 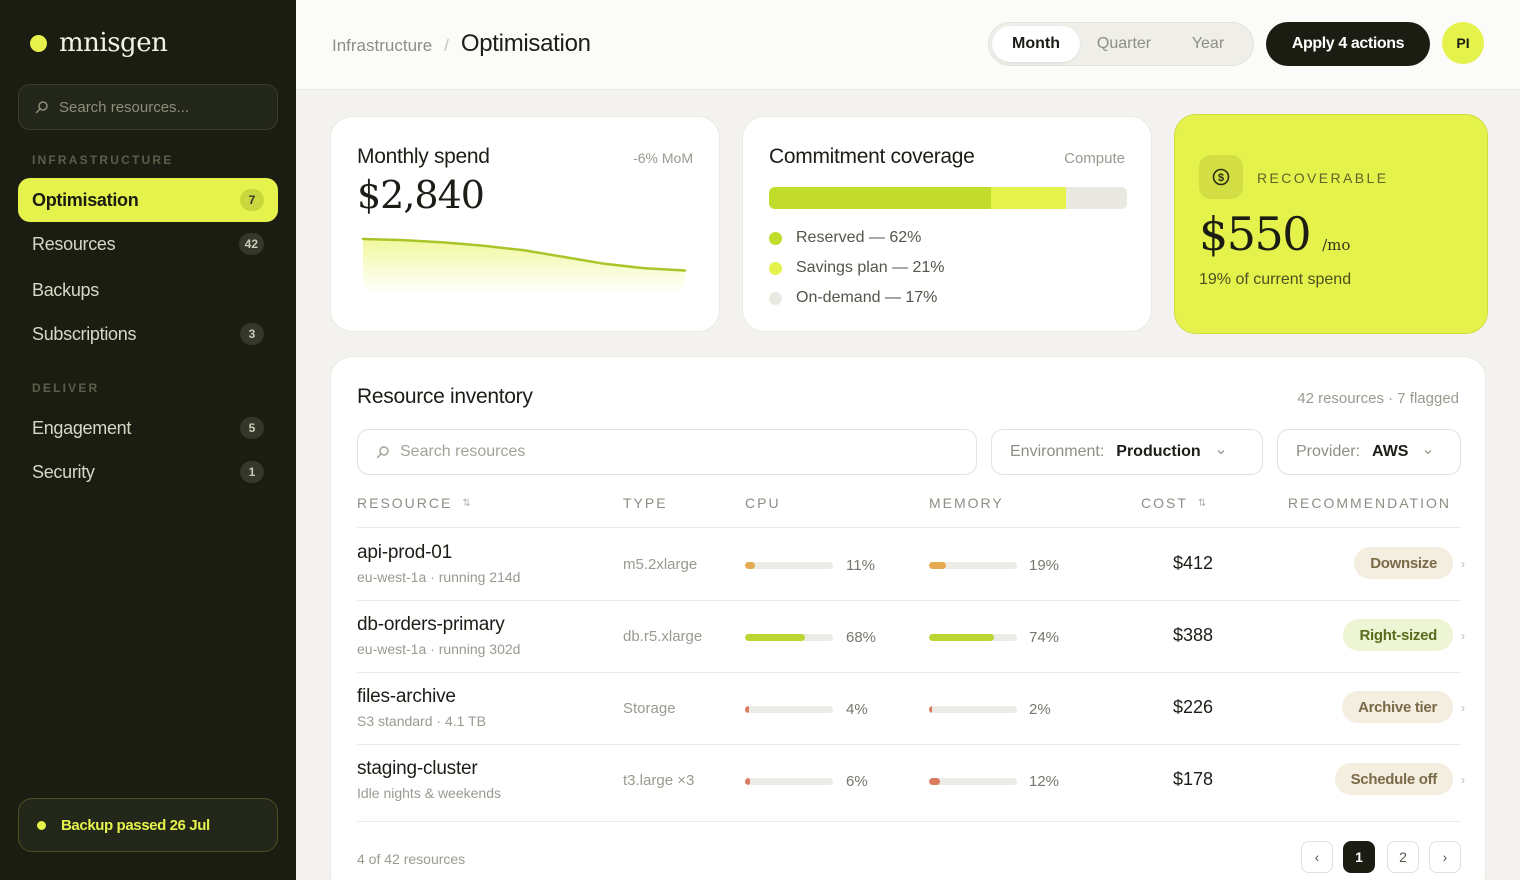 I want to click on resource-name: files-archive, so click(x=406, y=696).